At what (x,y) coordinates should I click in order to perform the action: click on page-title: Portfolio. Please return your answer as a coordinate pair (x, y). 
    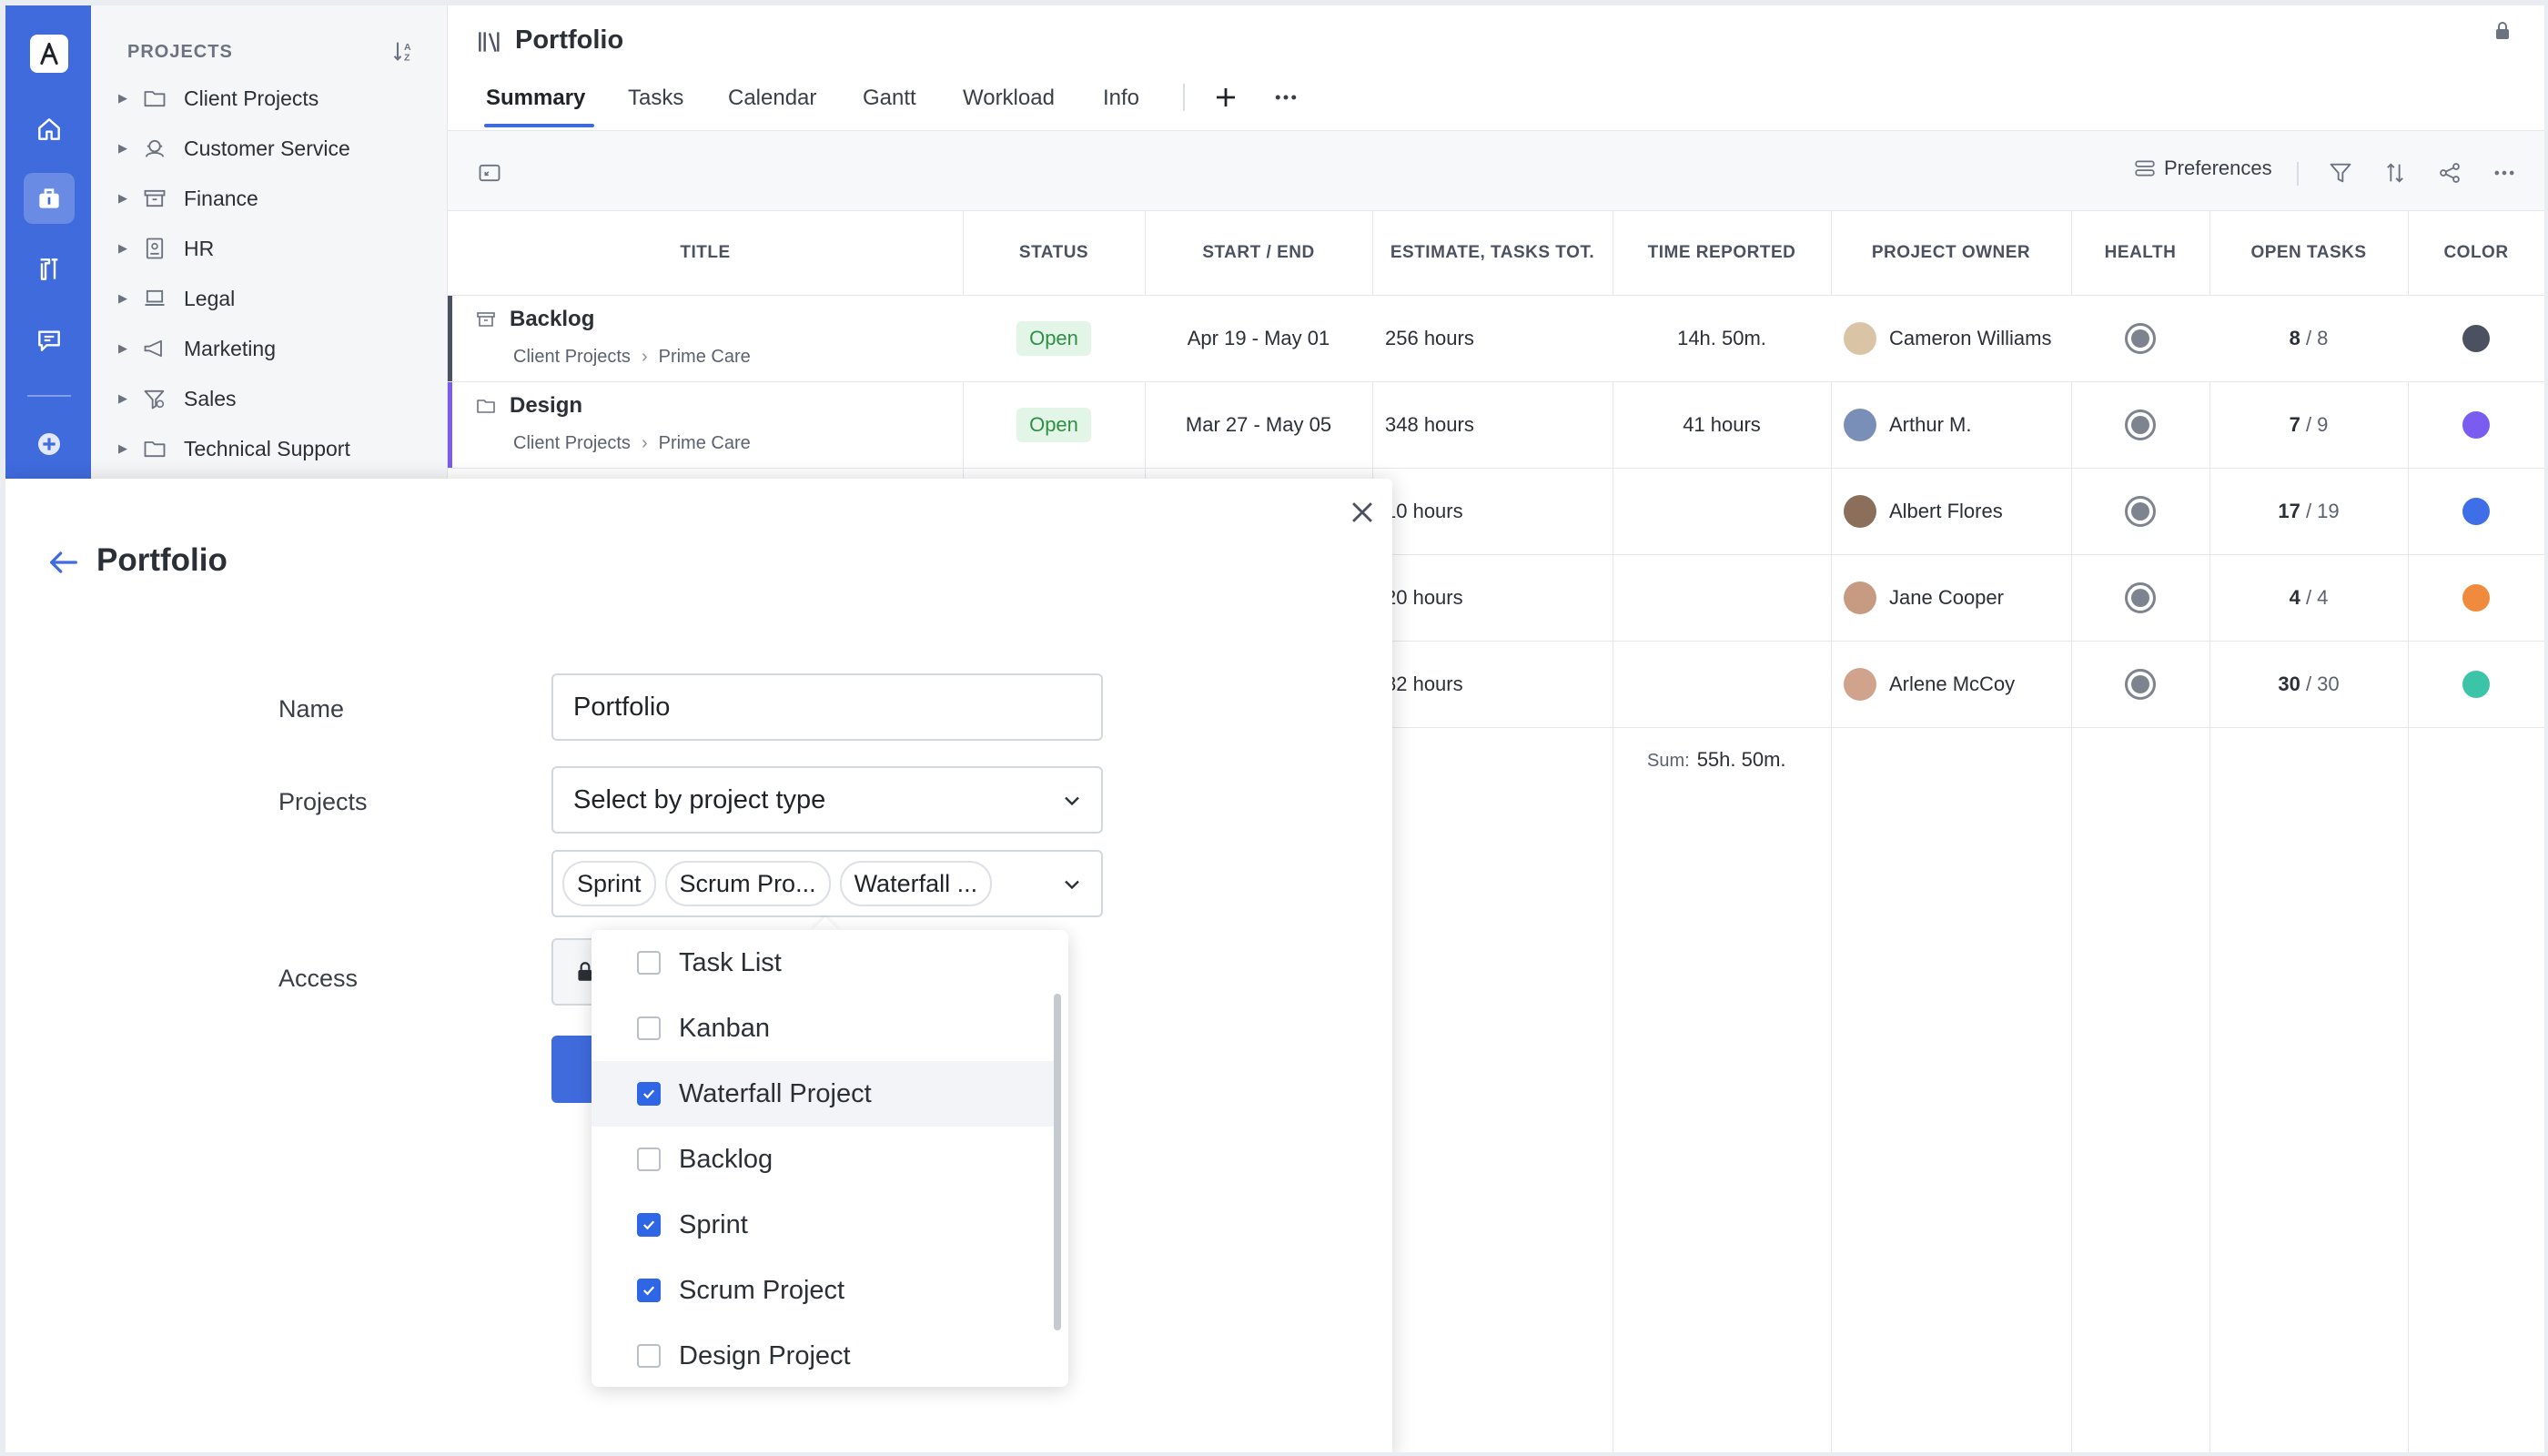
    Looking at the image, I should click on (570, 40).